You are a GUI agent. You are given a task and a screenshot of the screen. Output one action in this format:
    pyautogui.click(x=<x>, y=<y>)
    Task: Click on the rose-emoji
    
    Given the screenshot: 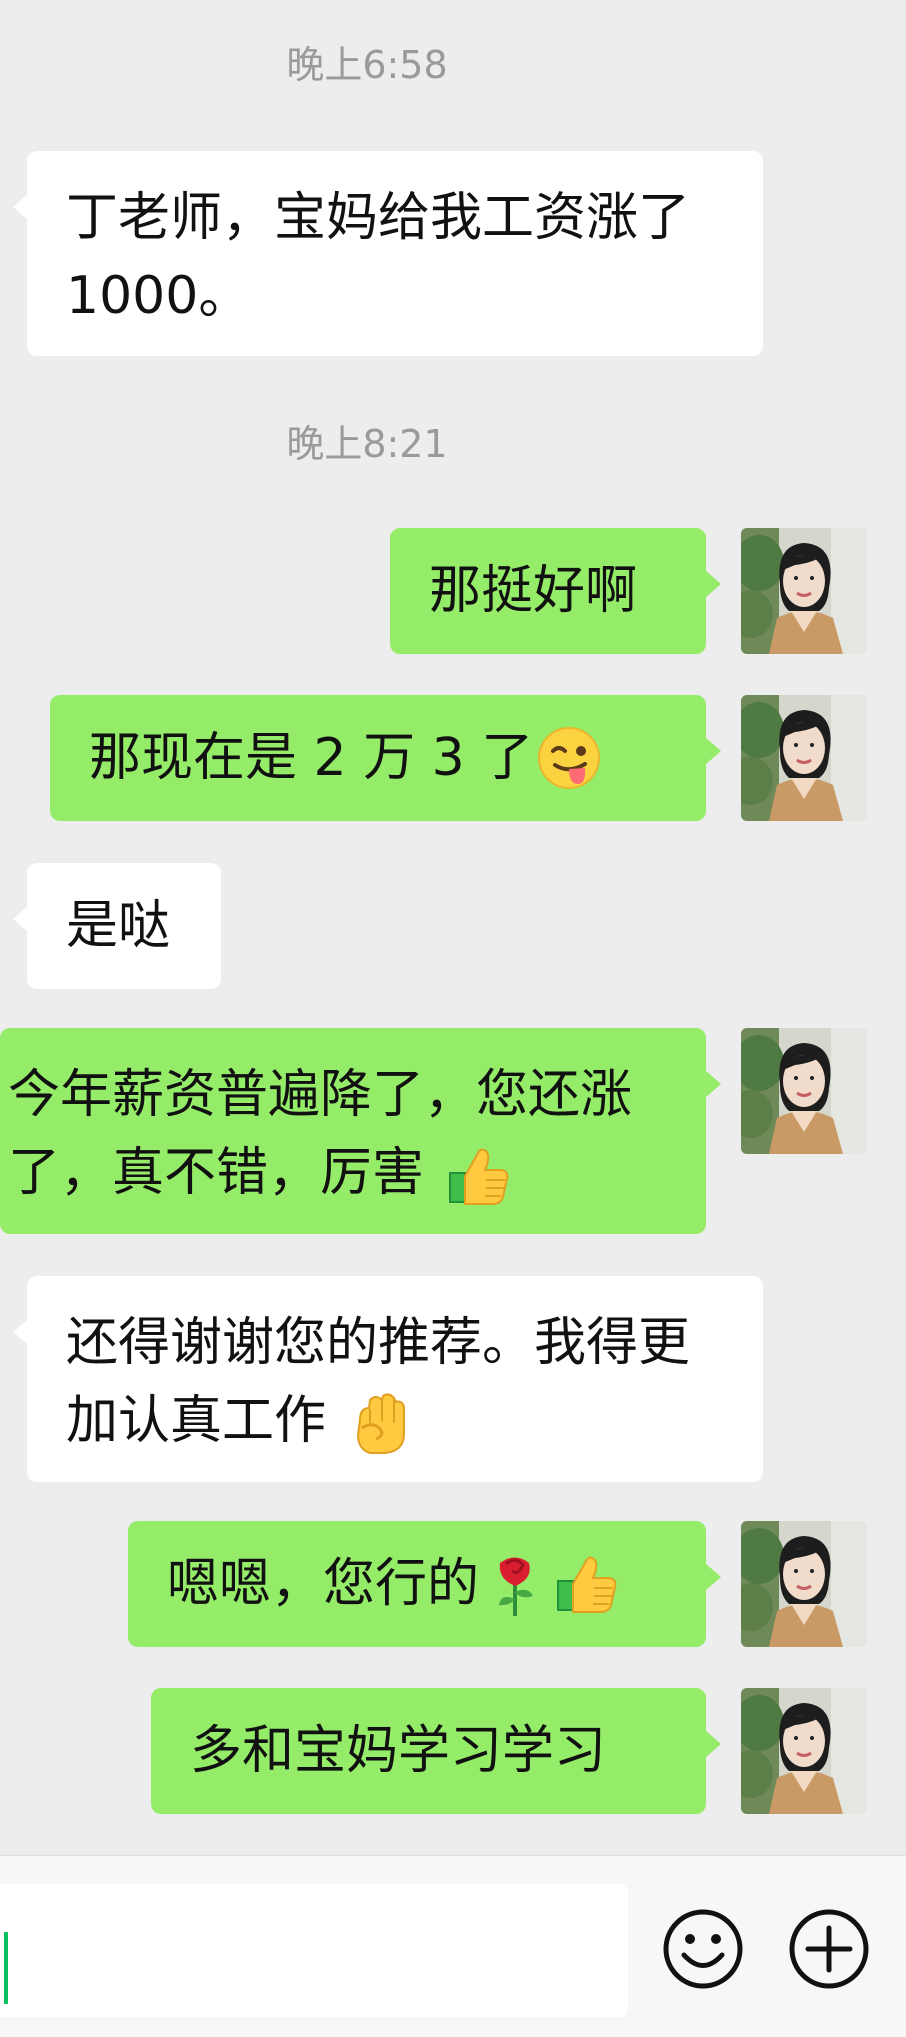 What is the action you would take?
    pyautogui.click(x=515, y=1584)
    